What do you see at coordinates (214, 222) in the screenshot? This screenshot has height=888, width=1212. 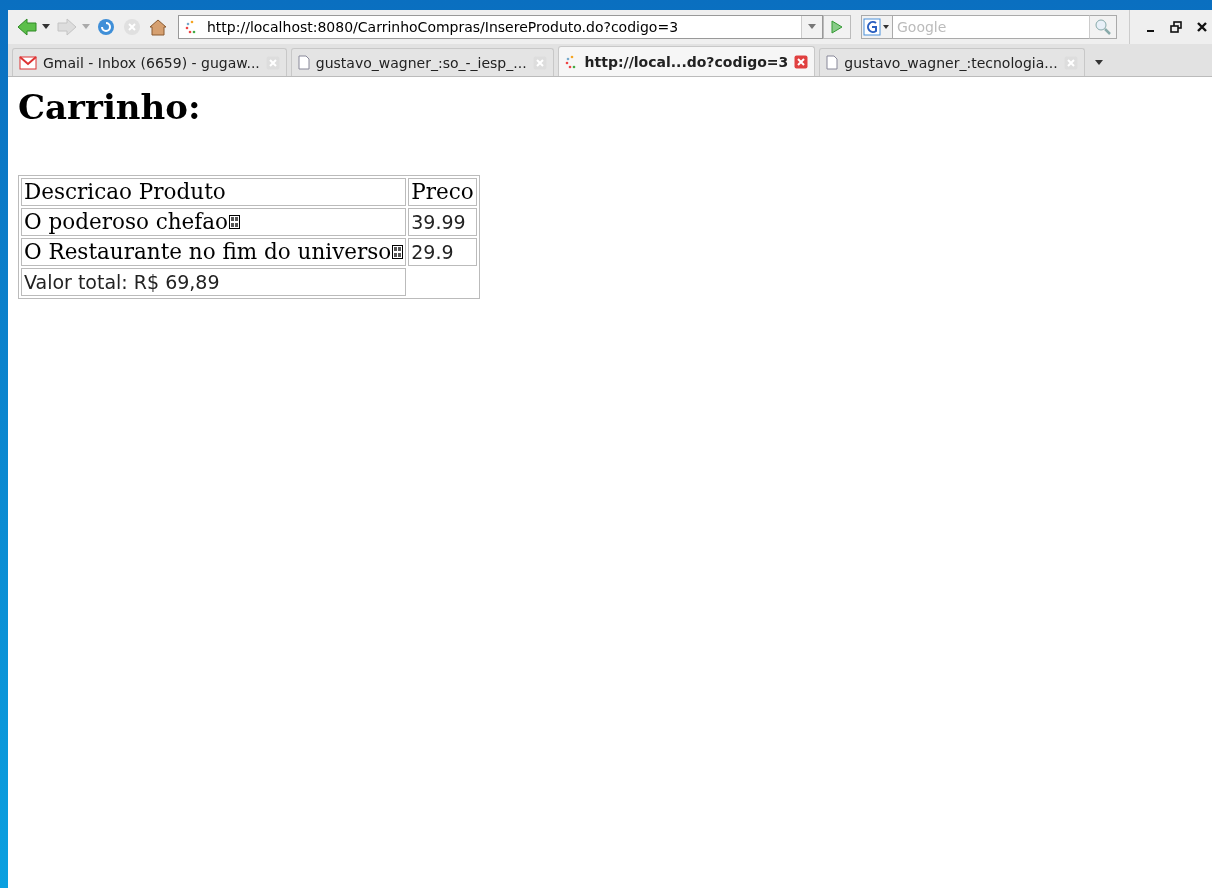 I see `table-cell: O poderoso chefao` at bounding box center [214, 222].